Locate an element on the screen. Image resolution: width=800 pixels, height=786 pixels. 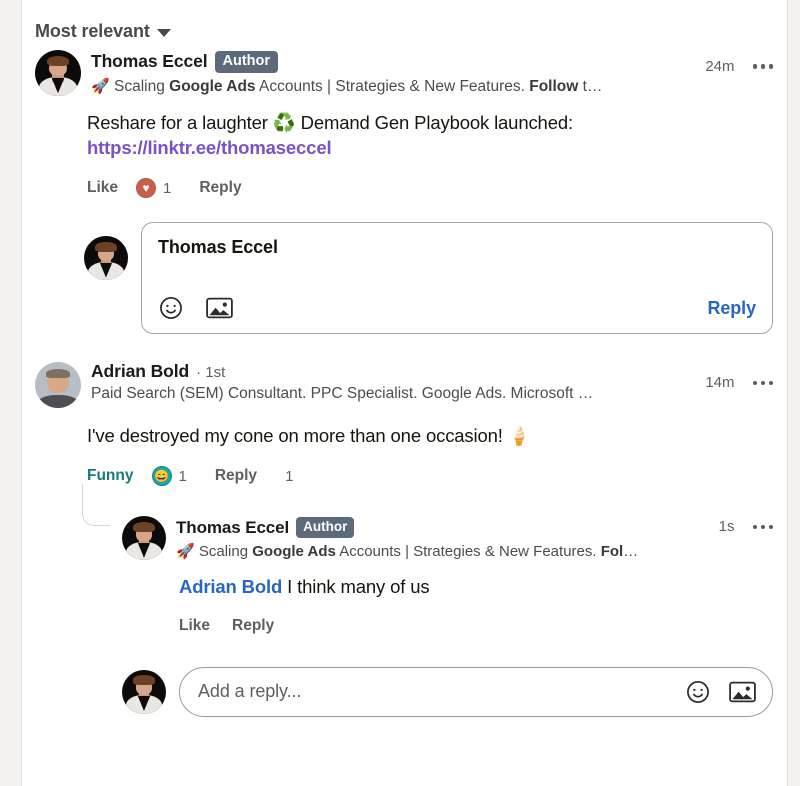
timestamp: 14m is located at coordinates (720, 383).